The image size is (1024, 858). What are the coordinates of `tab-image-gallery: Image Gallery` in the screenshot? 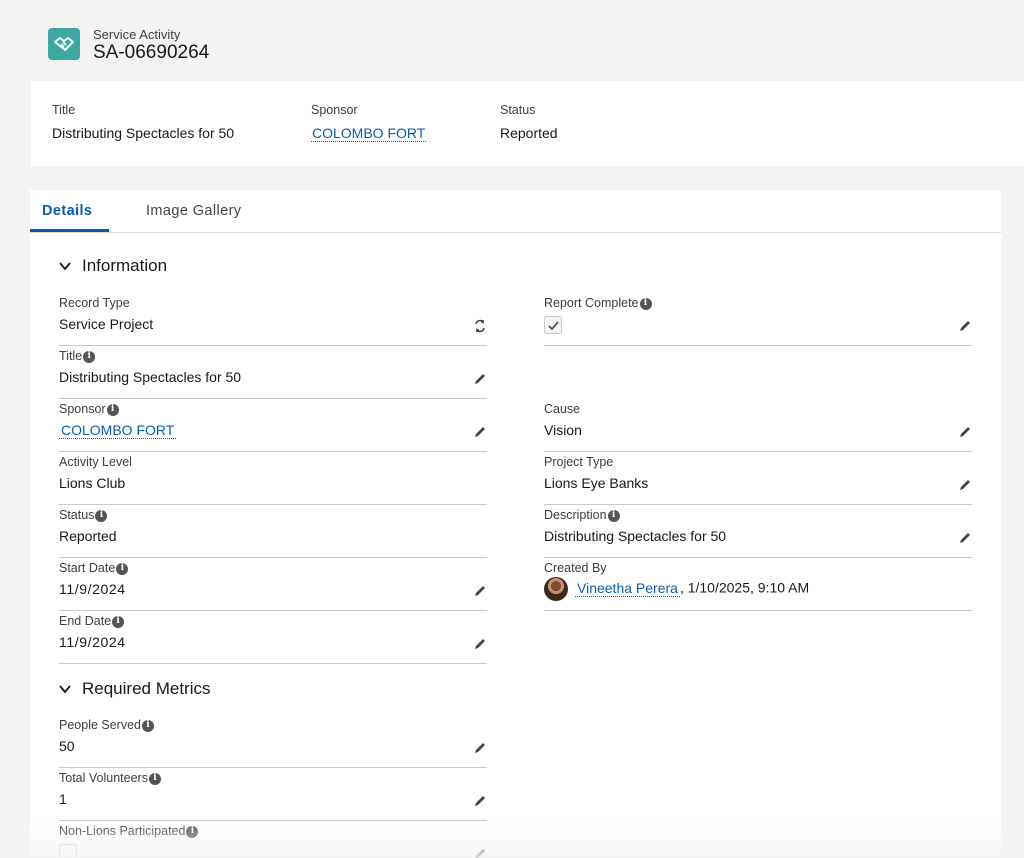 It's located at (193, 211).